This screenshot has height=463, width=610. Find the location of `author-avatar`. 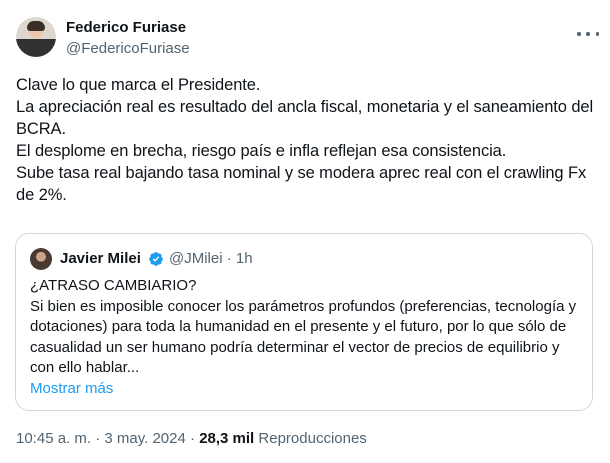

author-avatar is located at coordinates (36, 37).